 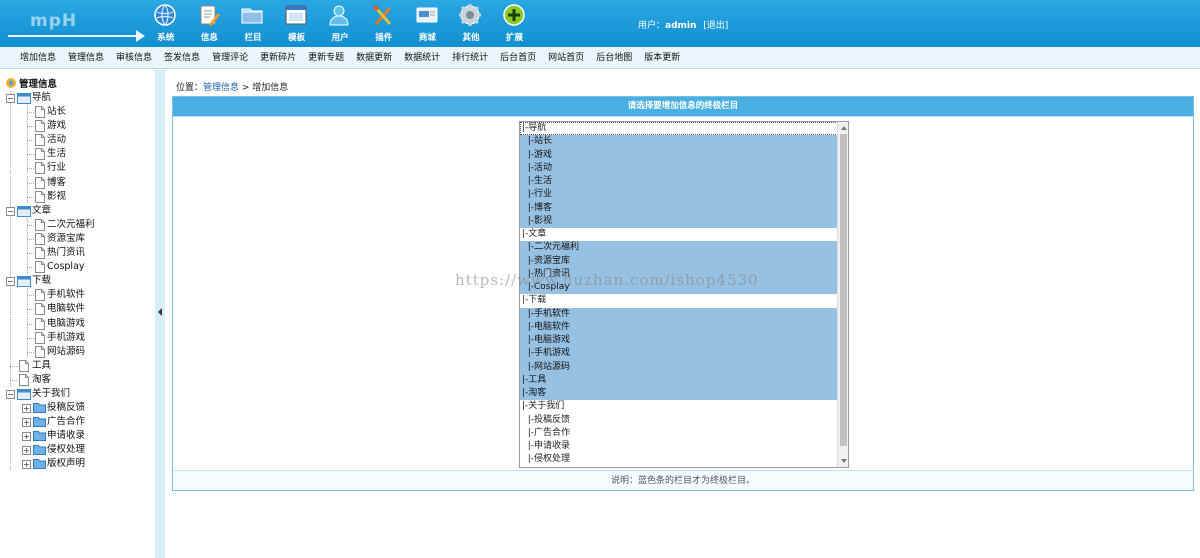 What do you see at coordinates (39, 466) in the screenshot?
I see `folder-blue-icon` at bounding box center [39, 466].